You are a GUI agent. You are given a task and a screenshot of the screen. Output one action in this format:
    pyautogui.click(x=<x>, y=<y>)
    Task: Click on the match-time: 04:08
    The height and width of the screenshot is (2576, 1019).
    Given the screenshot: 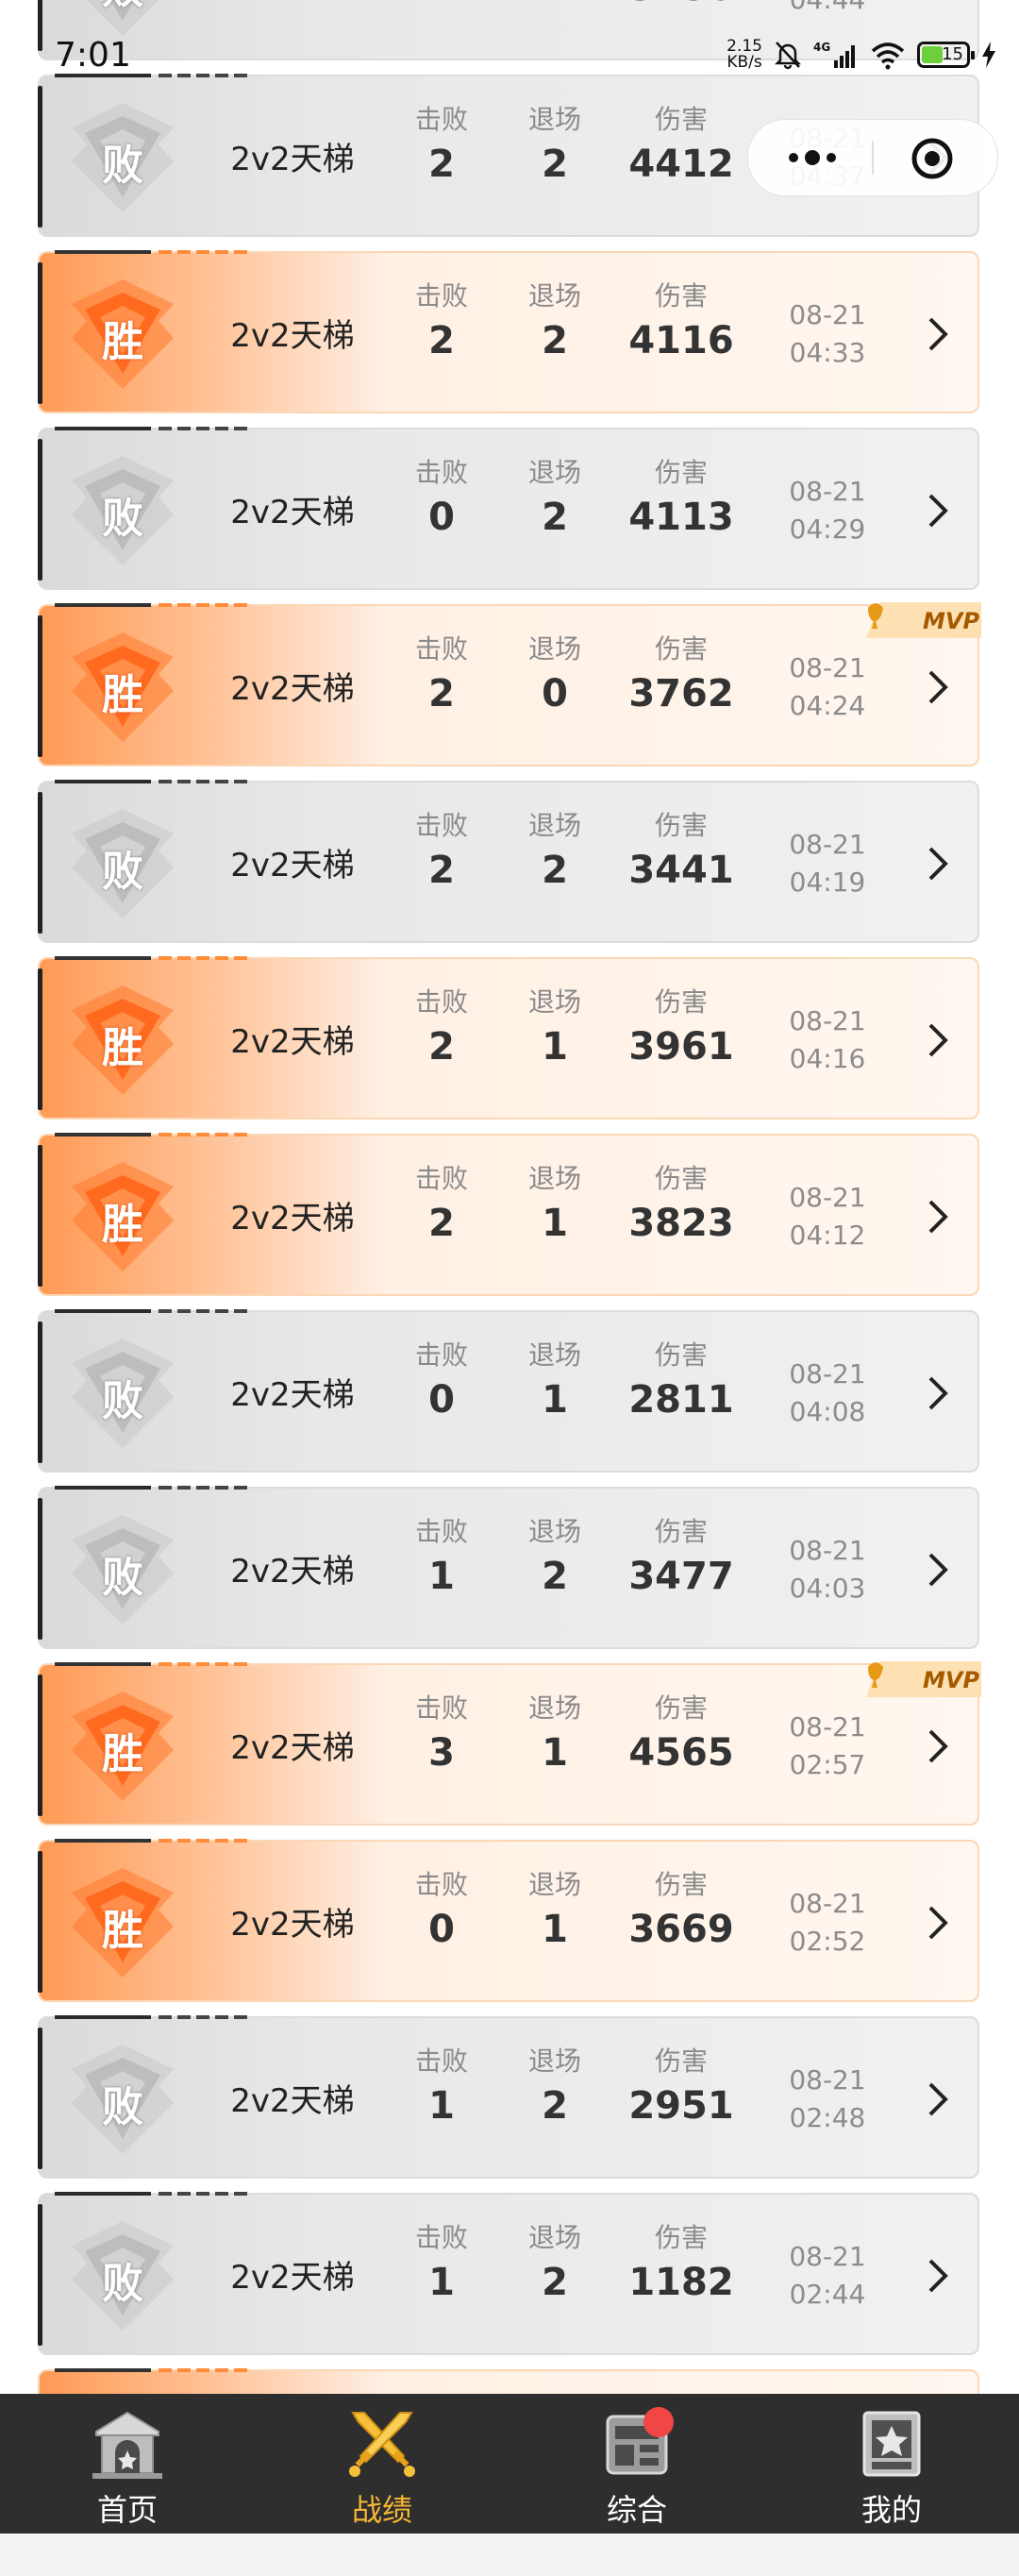 What is the action you would take?
    pyautogui.click(x=827, y=1411)
    